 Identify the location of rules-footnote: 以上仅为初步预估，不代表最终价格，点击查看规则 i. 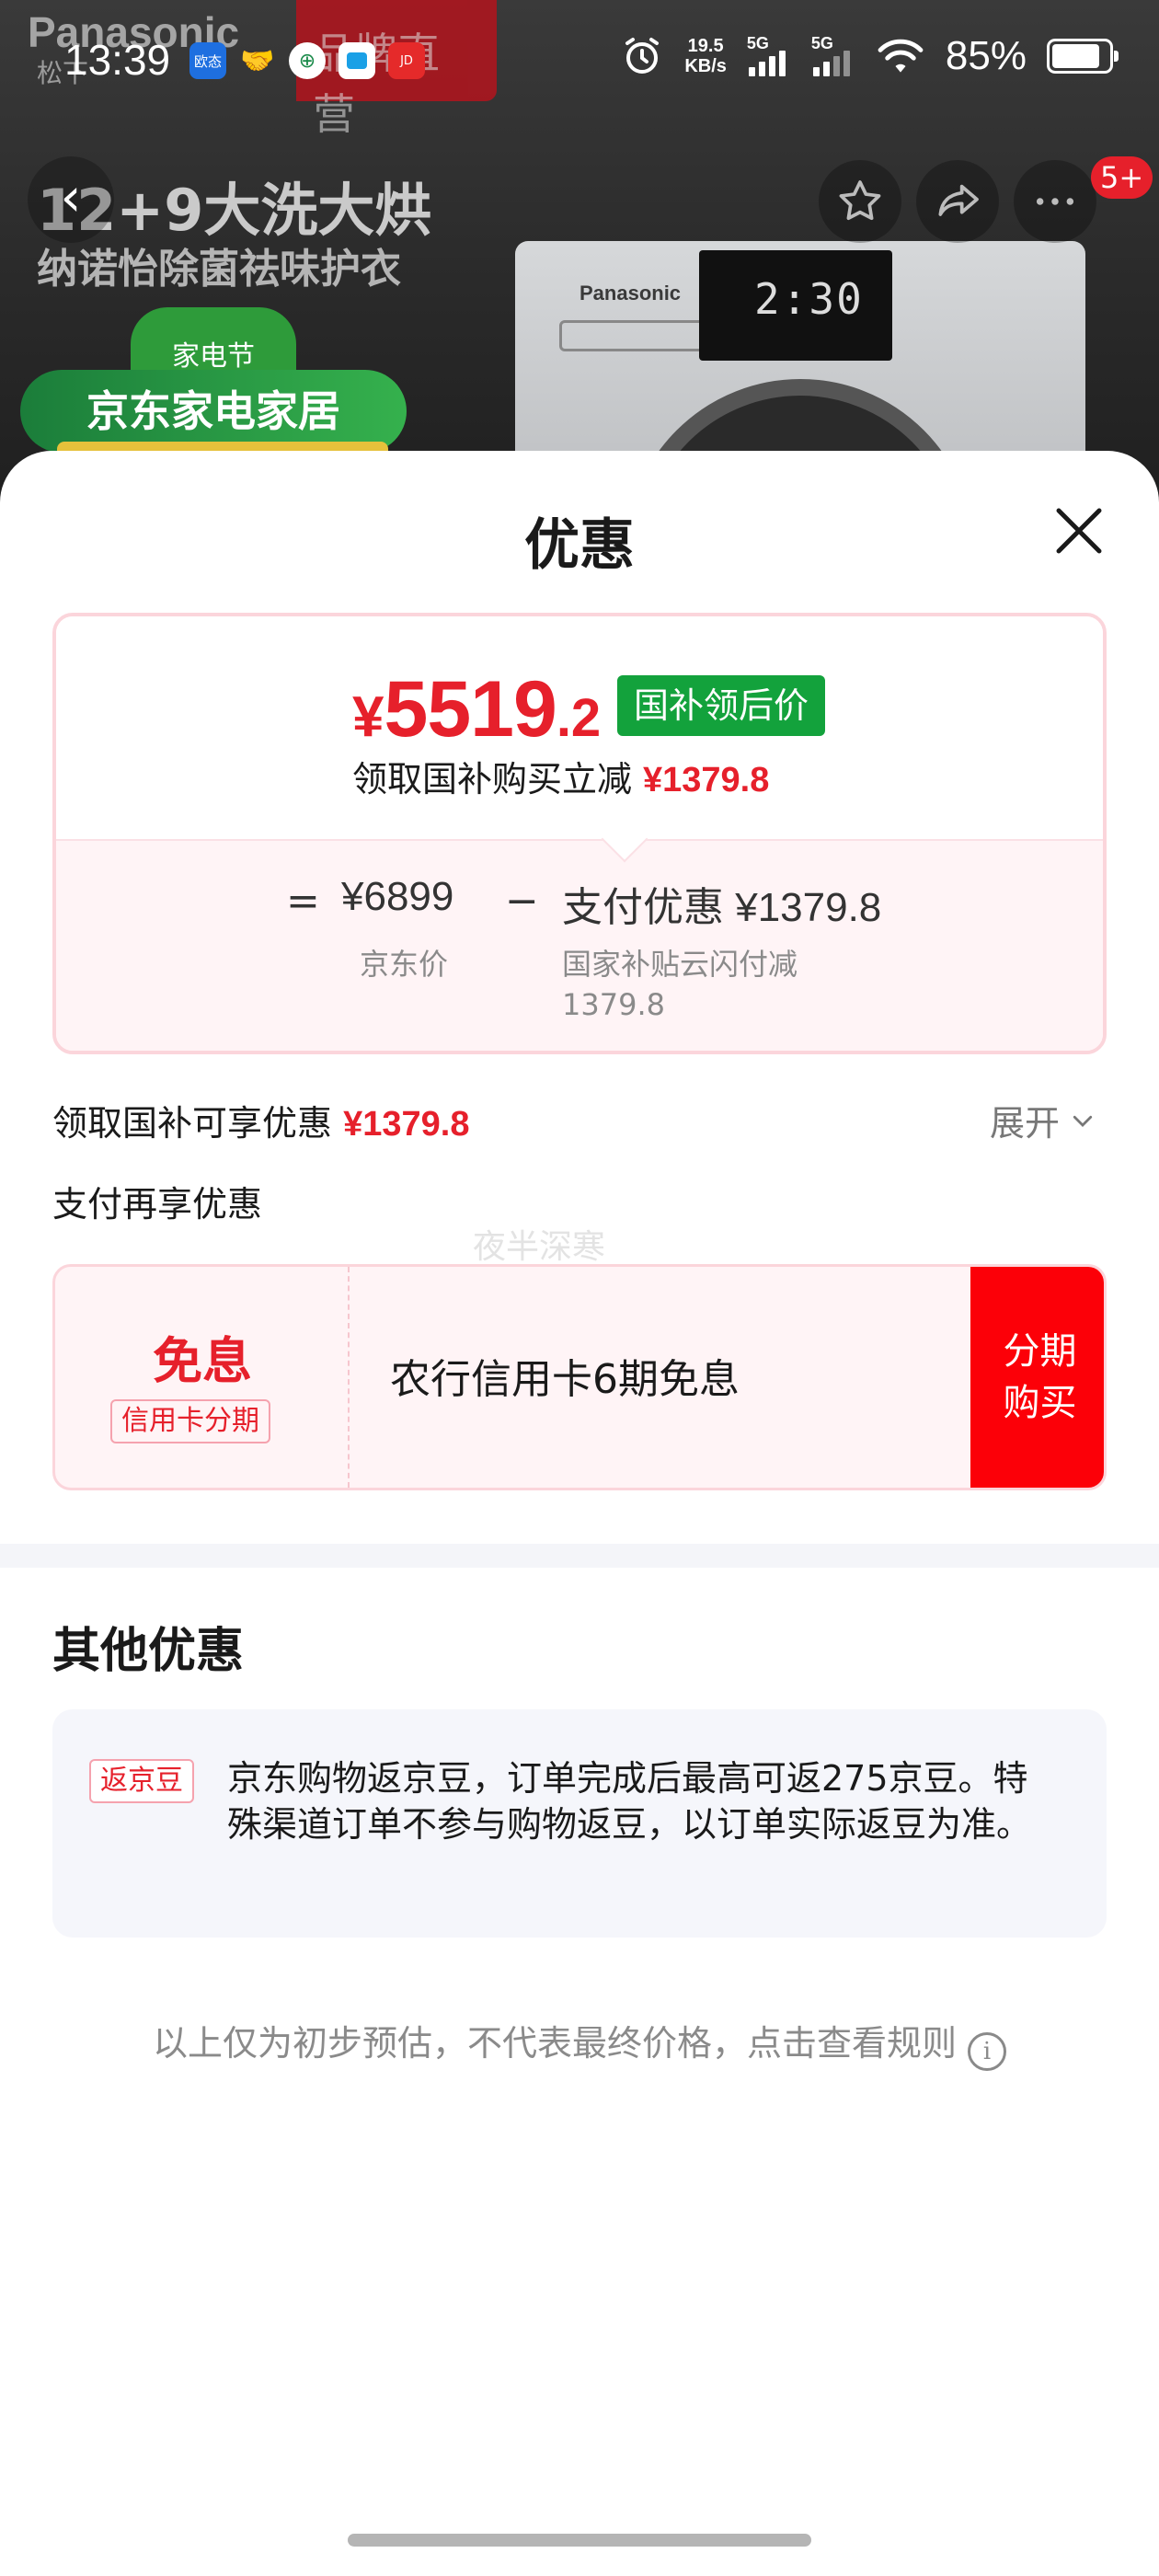
(579, 2043).